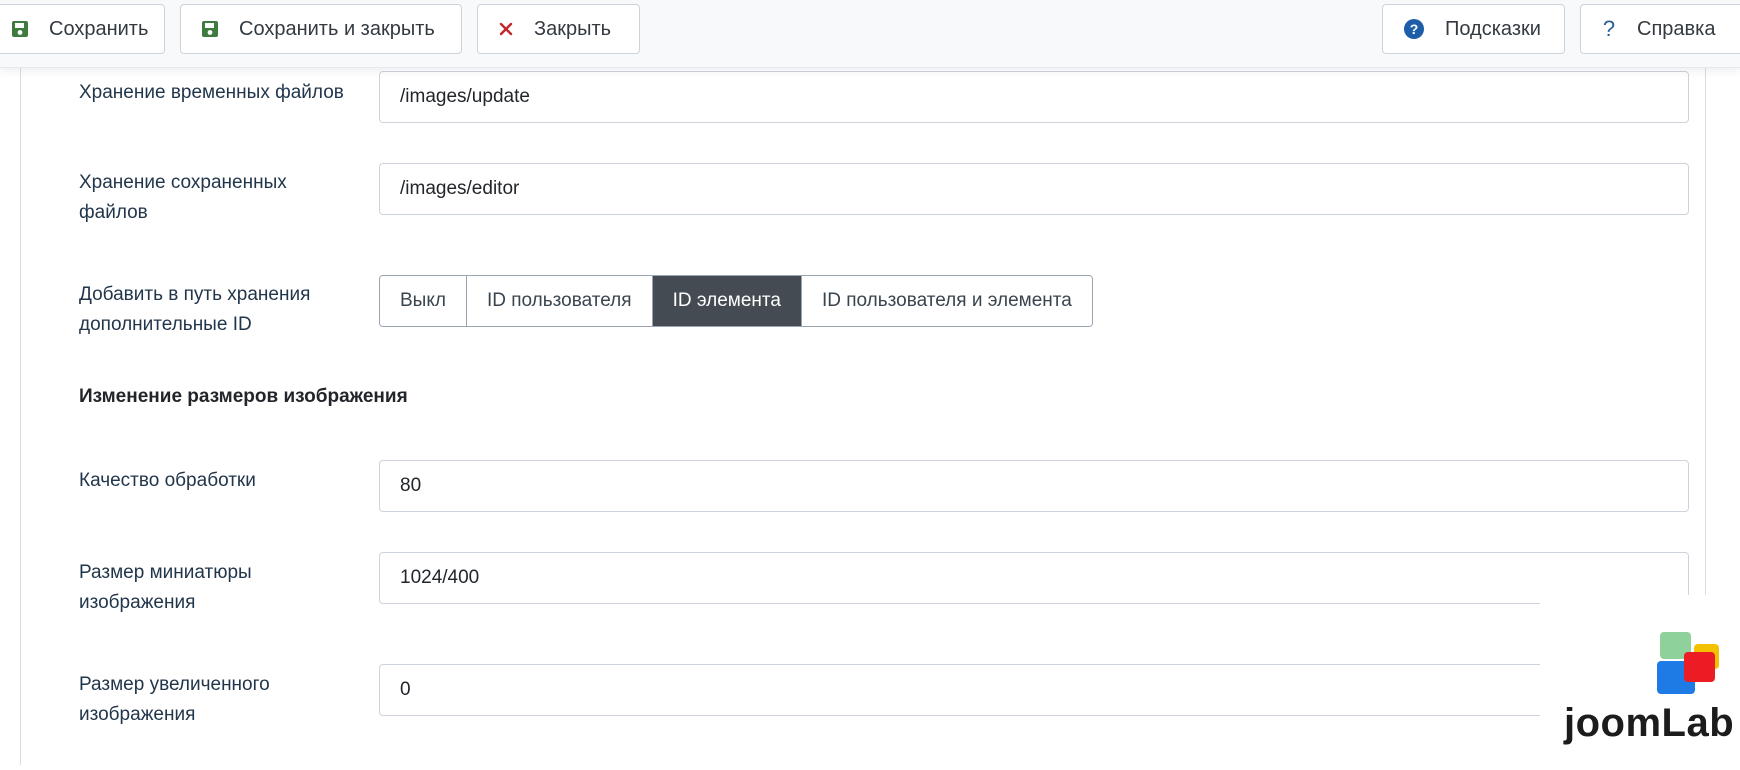 The width and height of the screenshot is (1740, 770). Describe the element at coordinates (1676, 28) in the screenshot. I see `help-button-label: Справка` at that location.